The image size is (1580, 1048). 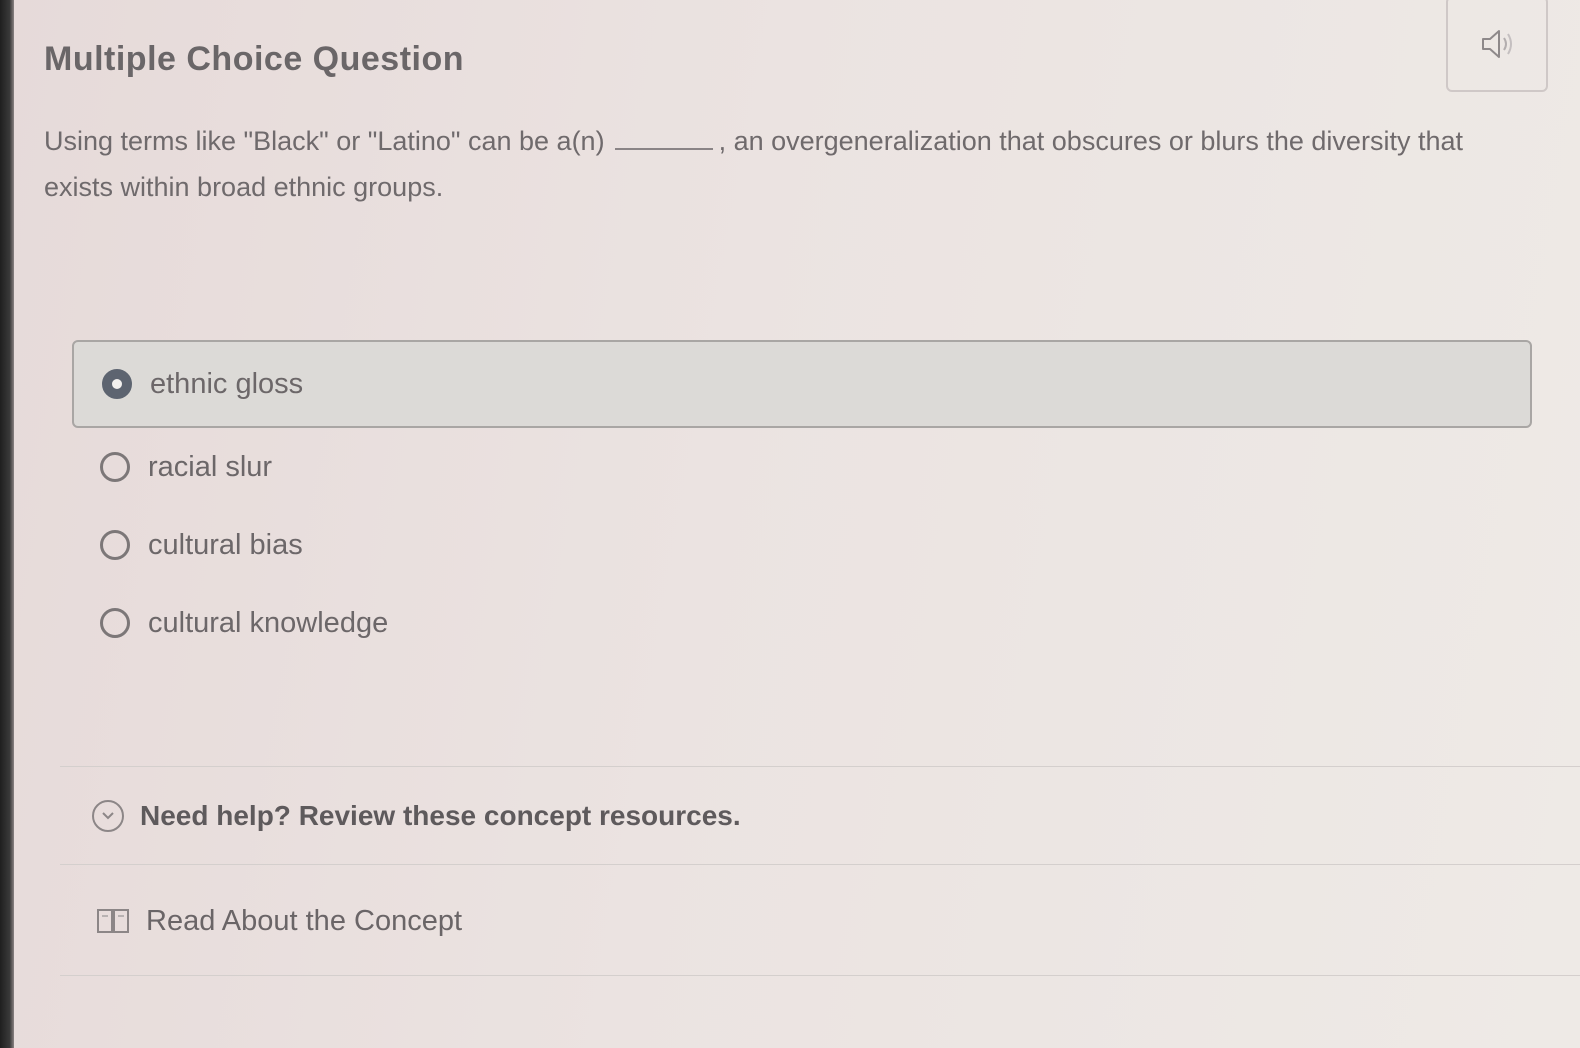 What do you see at coordinates (227, 383) in the screenshot?
I see `option-label: ethnic gloss` at bounding box center [227, 383].